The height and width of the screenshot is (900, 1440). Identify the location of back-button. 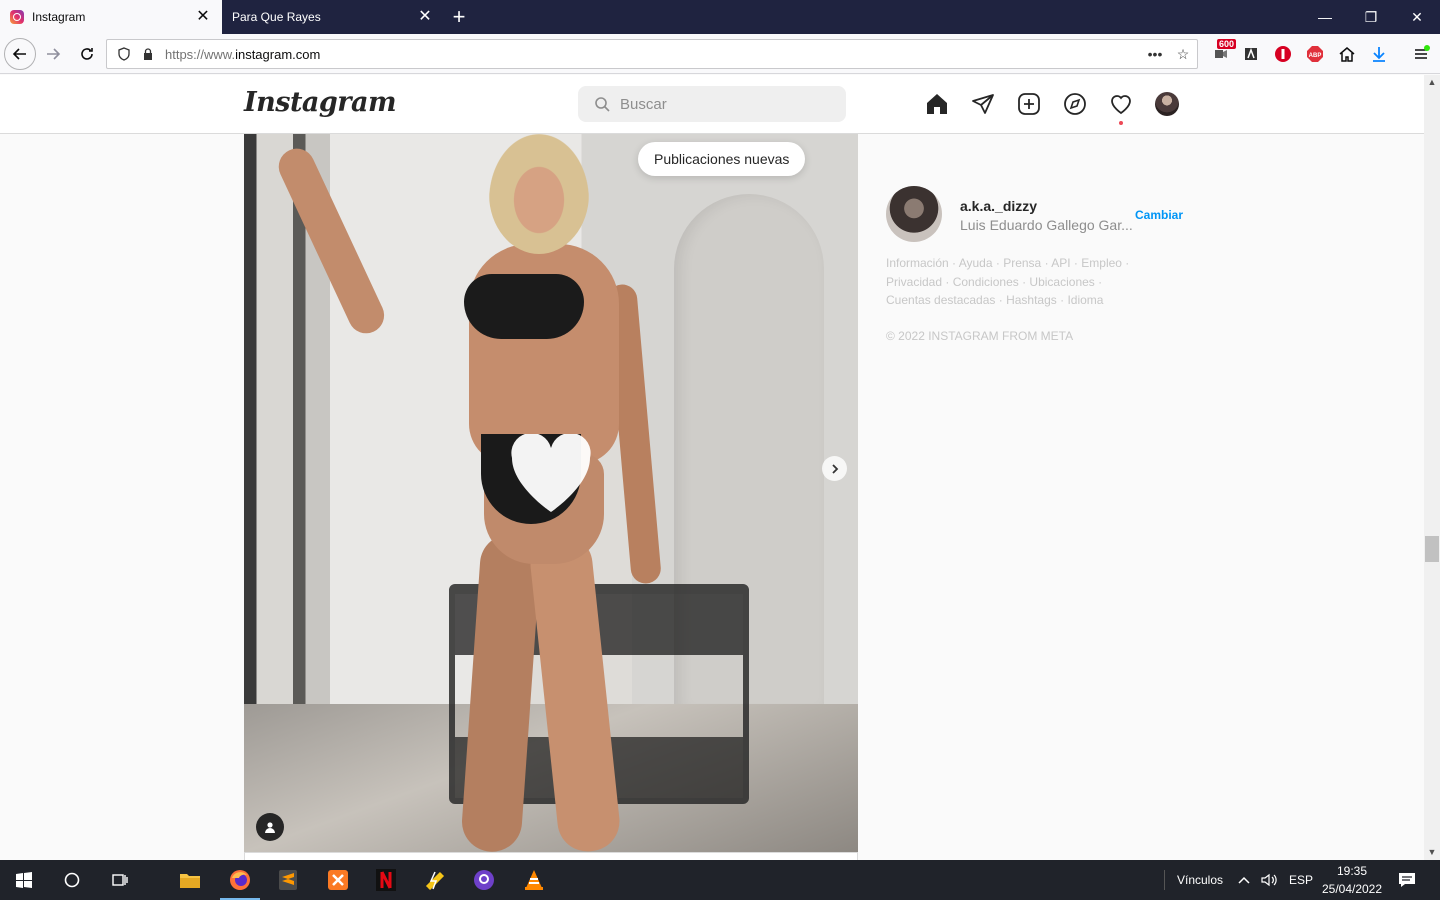
(20, 53).